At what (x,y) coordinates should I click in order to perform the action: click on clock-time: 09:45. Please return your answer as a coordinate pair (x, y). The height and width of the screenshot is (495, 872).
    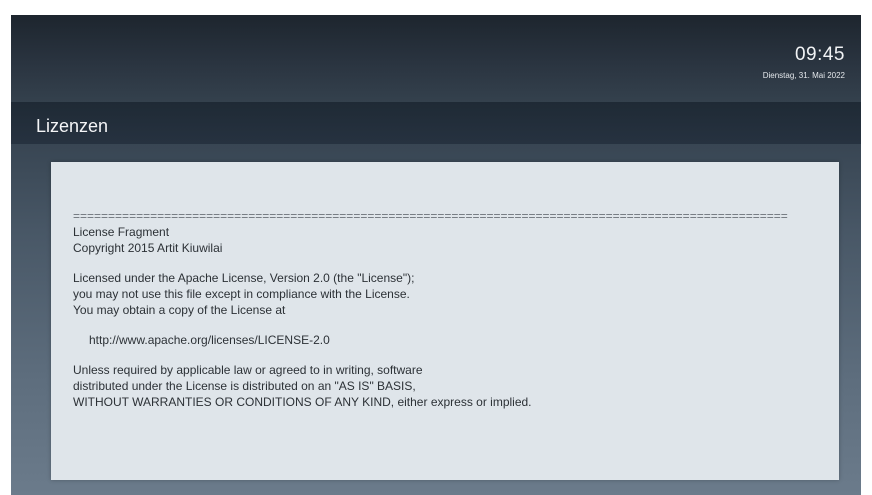
    Looking at the image, I should click on (819, 54).